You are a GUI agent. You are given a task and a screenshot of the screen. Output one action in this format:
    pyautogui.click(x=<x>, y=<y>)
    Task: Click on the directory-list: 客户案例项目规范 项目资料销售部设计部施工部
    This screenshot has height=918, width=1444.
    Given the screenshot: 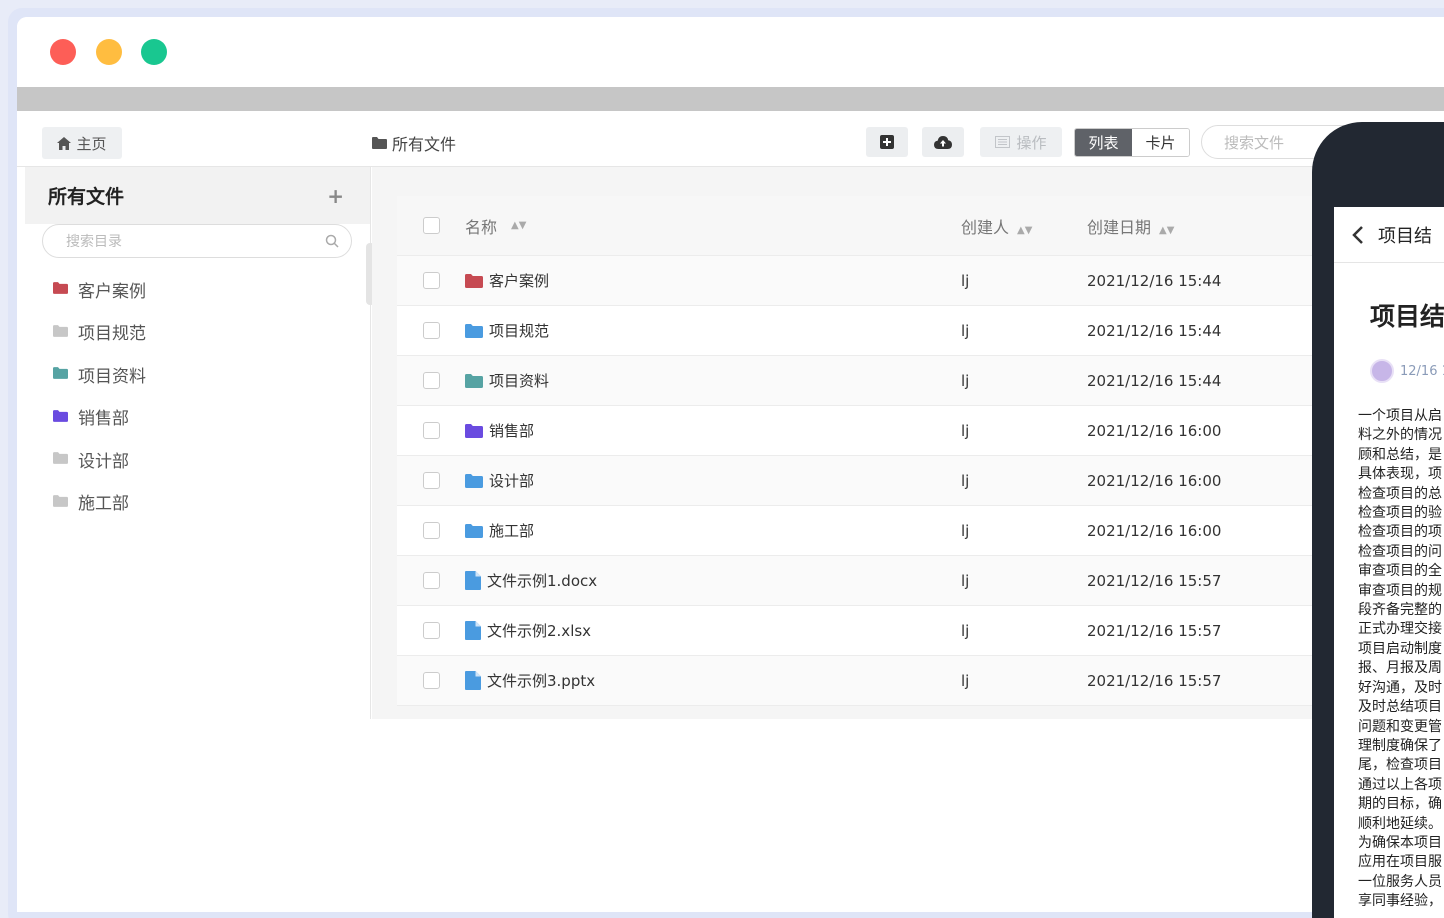 What is the action you would take?
    pyautogui.click(x=197, y=395)
    